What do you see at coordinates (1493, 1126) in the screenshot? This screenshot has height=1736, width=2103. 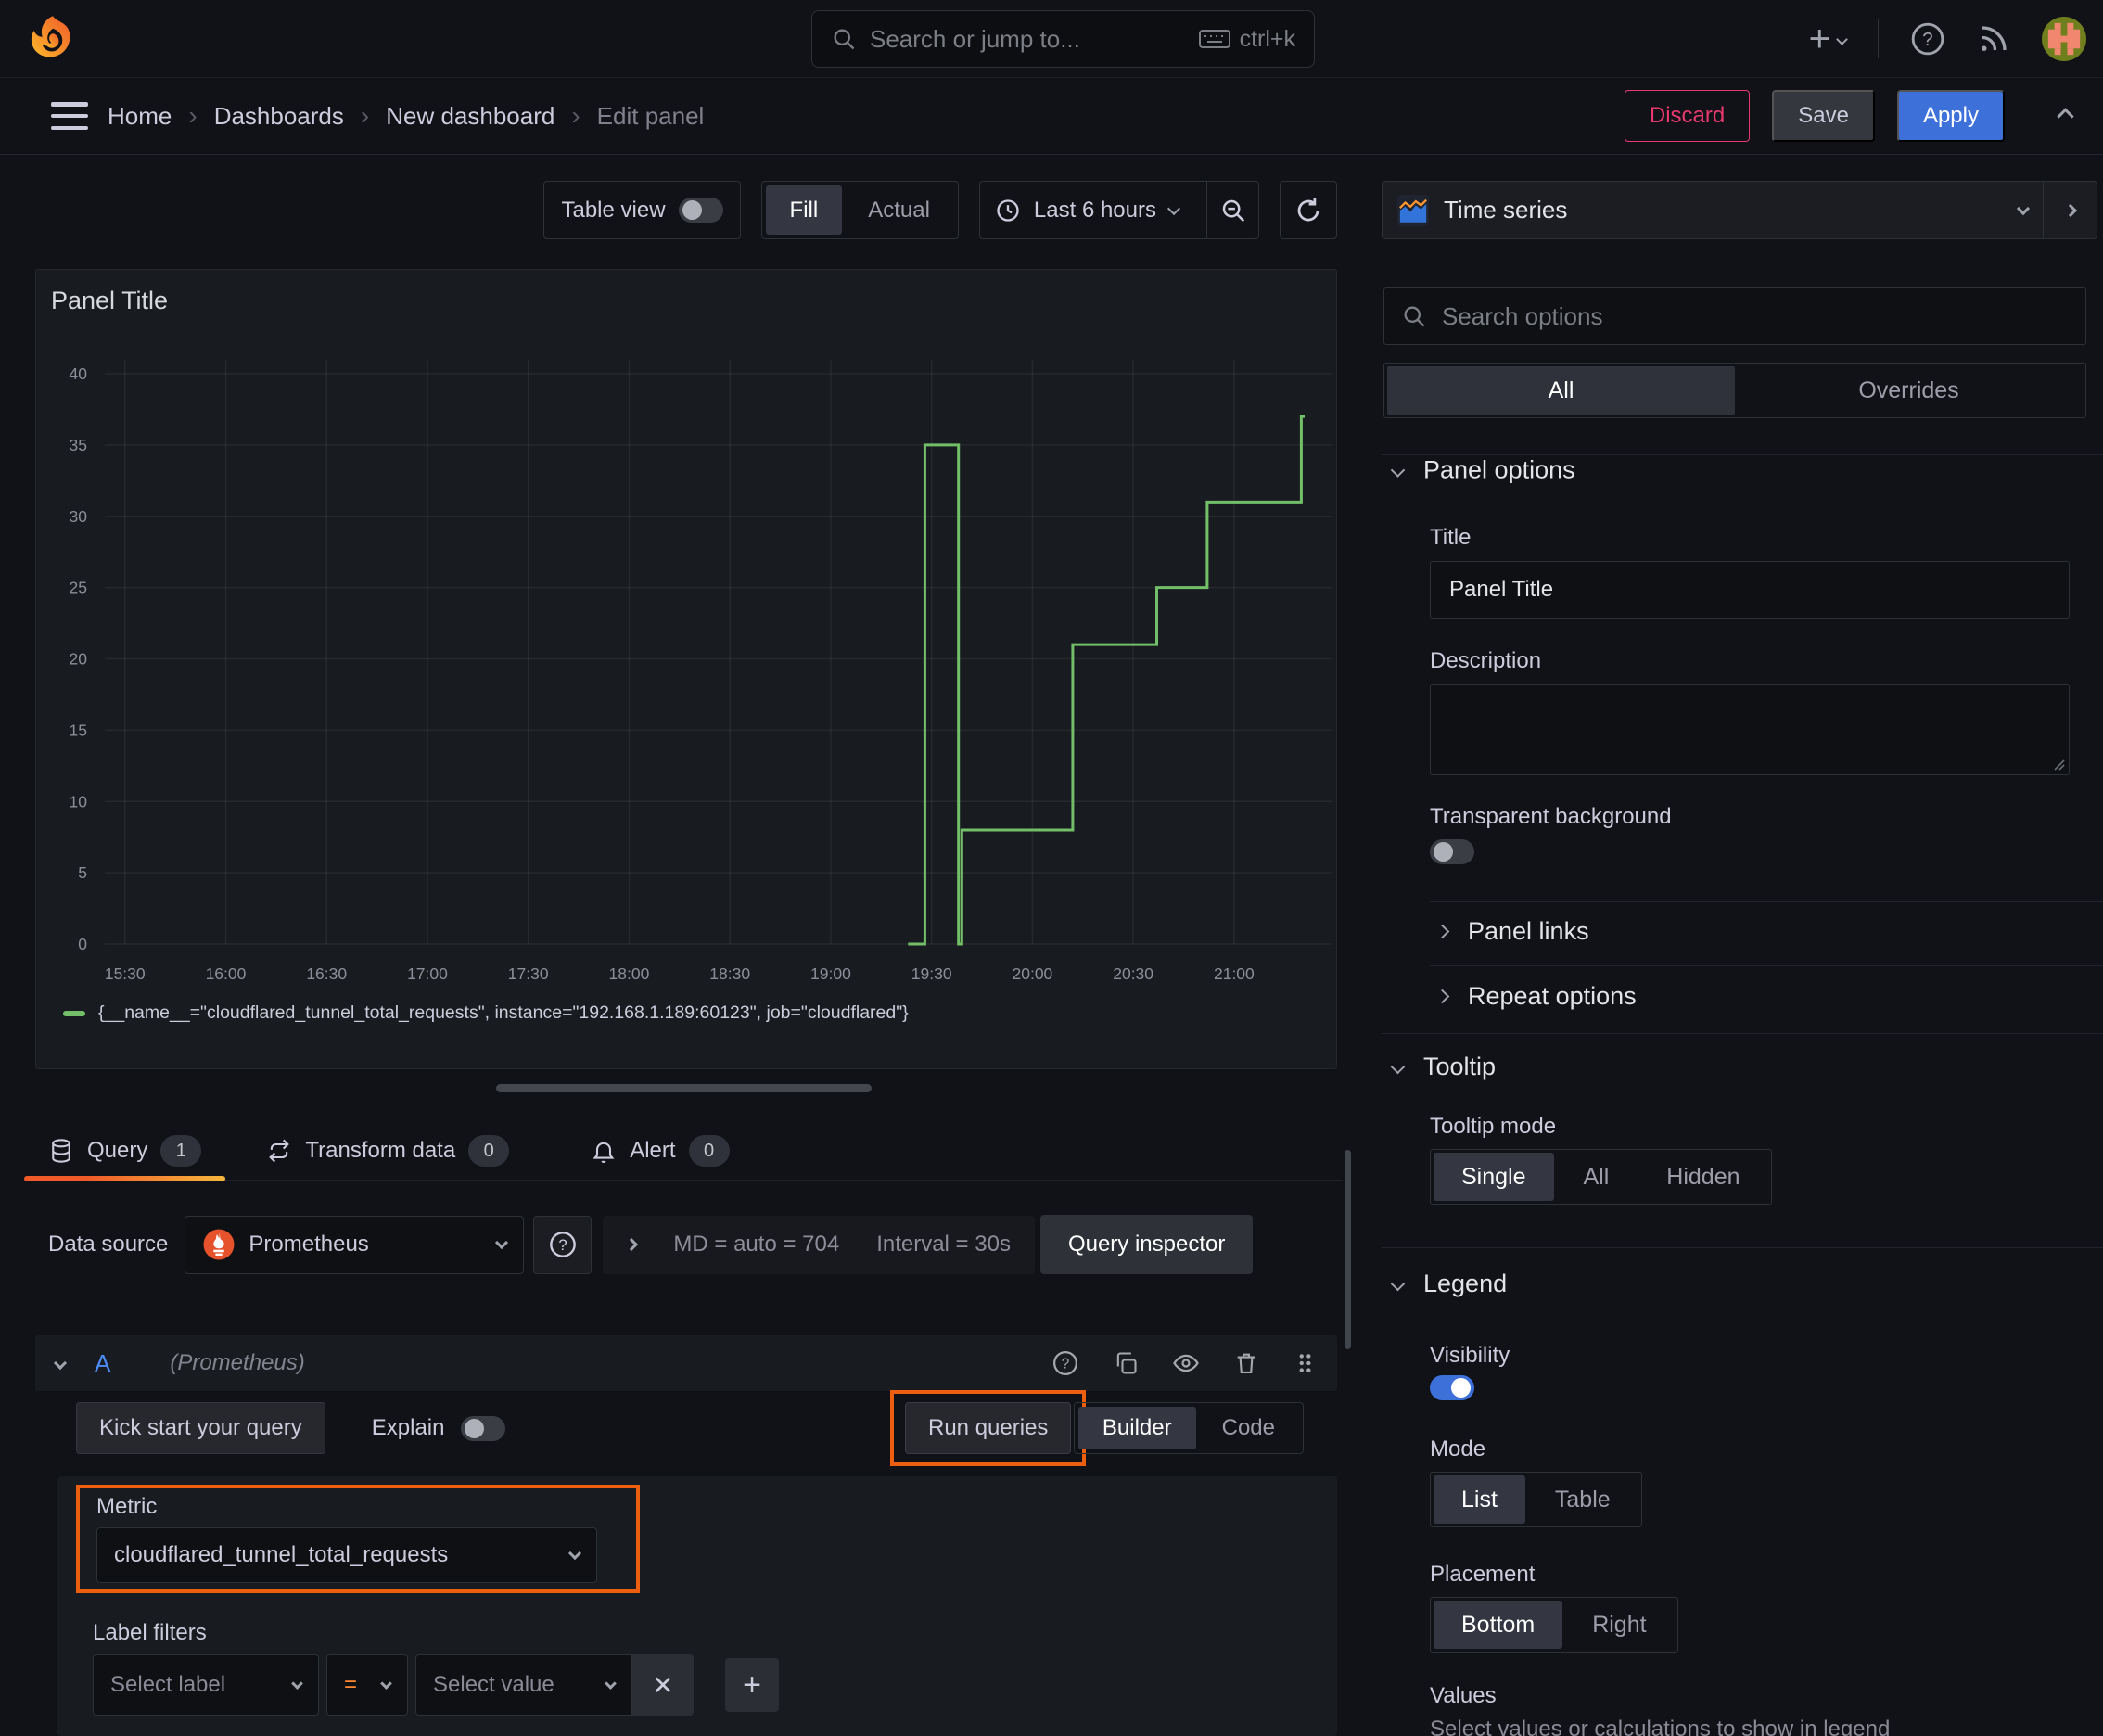 I see `tooltip-mode-label: Tooltip mode` at bounding box center [1493, 1126].